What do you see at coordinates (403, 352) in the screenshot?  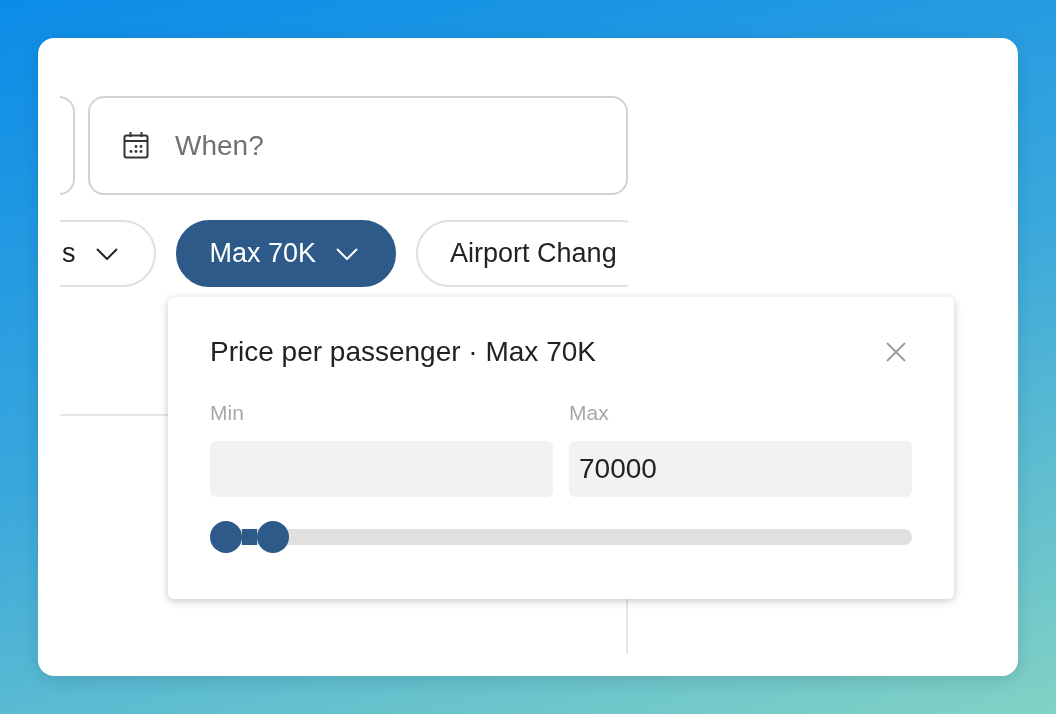 I see `popover-title: Price per passenger · Max 70K` at bounding box center [403, 352].